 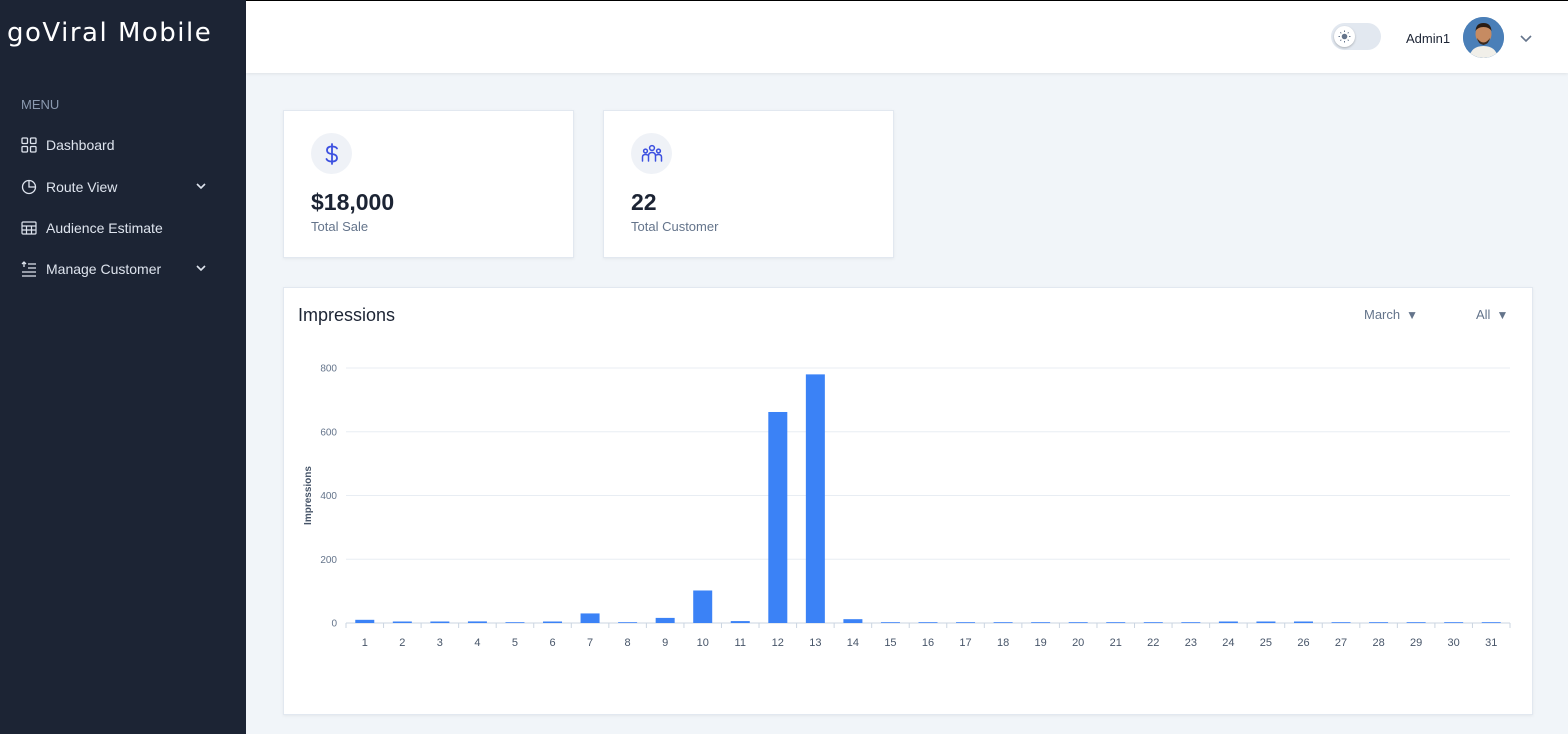 What do you see at coordinates (1491, 643) in the screenshot?
I see `x-tick-label: 31` at bounding box center [1491, 643].